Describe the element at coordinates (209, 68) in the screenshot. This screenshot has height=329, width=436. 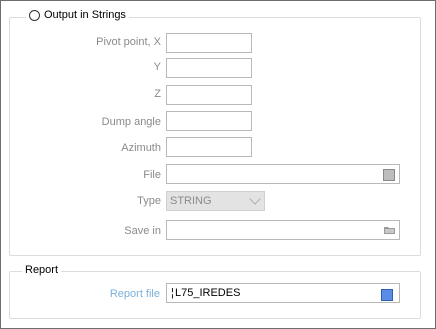
I see `y-field` at that location.